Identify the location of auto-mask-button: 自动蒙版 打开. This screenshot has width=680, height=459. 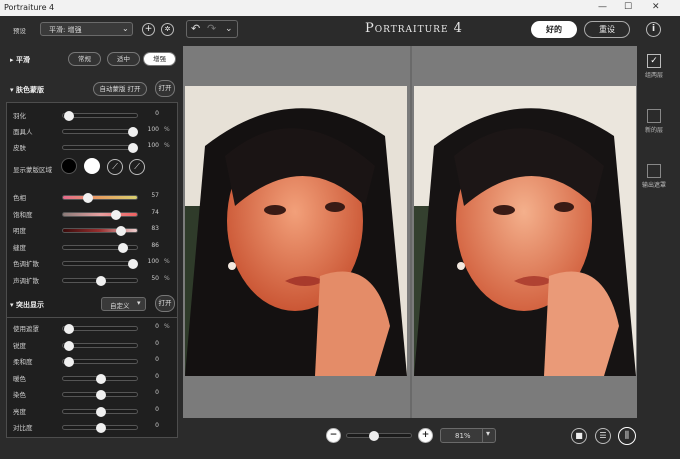
(120, 89).